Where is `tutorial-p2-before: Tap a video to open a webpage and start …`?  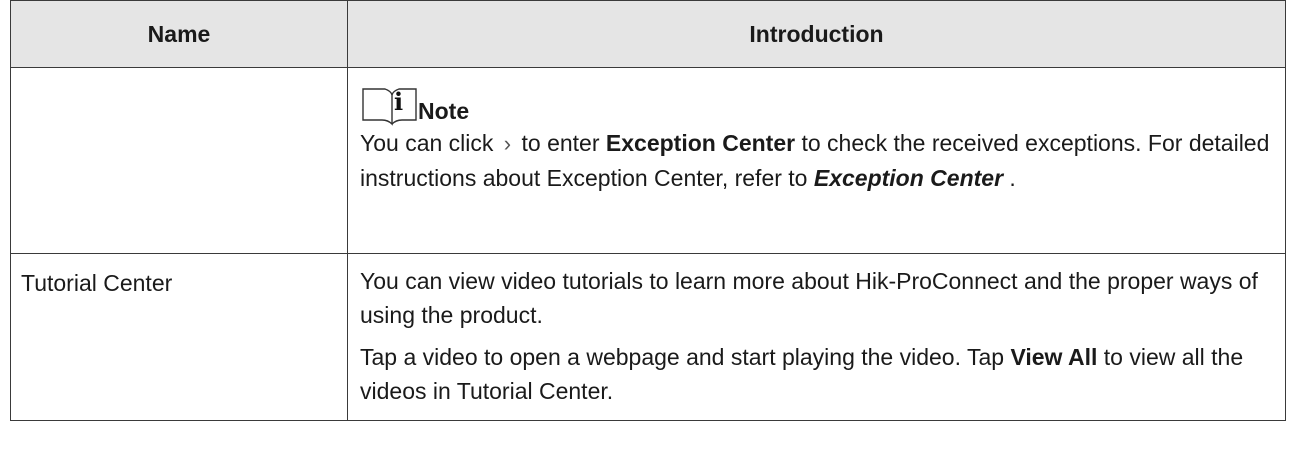 tutorial-p2-before: Tap a video to open a webpage and start … is located at coordinates (682, 357).